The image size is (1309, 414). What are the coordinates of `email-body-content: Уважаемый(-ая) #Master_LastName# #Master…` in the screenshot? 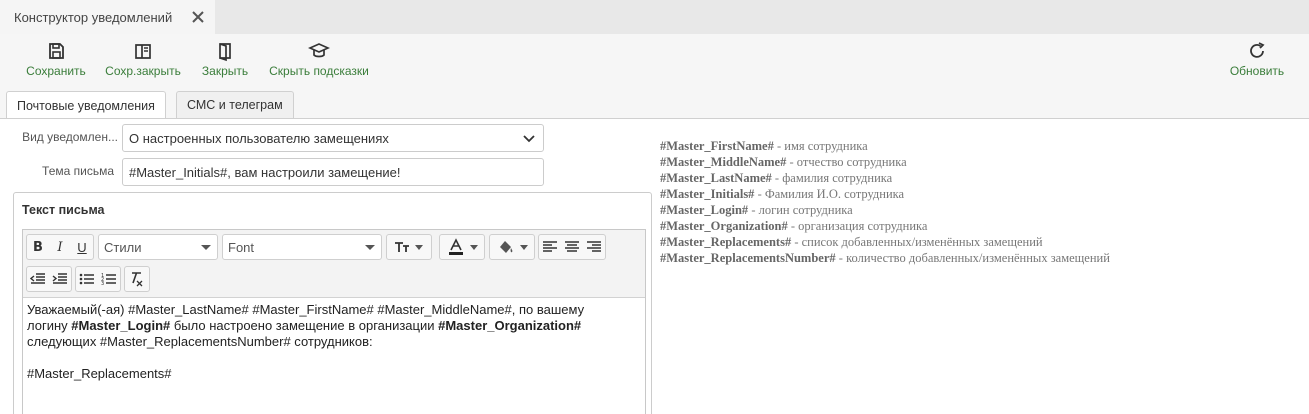 It's located at (334, 342).